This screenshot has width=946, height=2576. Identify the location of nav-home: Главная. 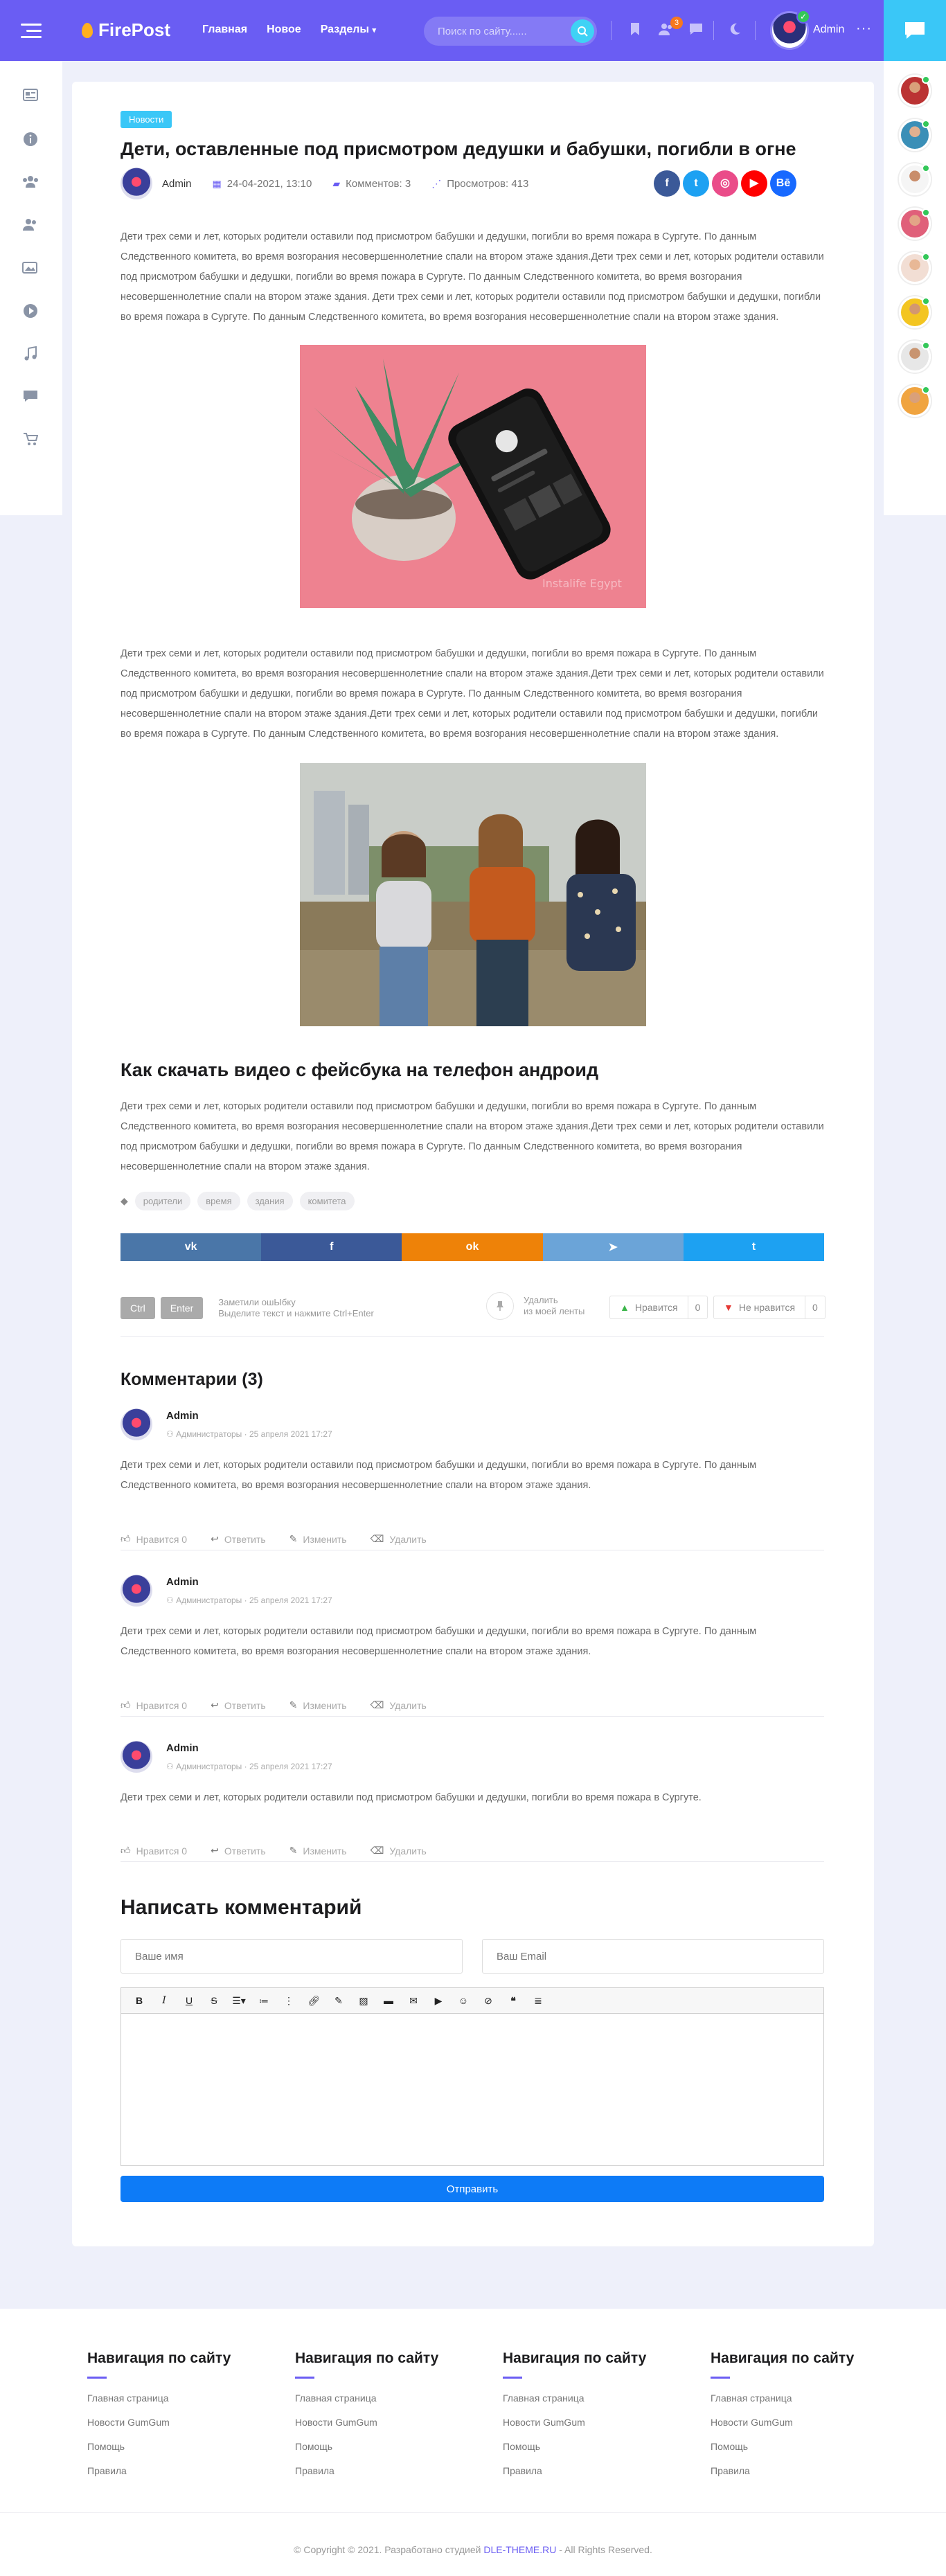
(224, 30).